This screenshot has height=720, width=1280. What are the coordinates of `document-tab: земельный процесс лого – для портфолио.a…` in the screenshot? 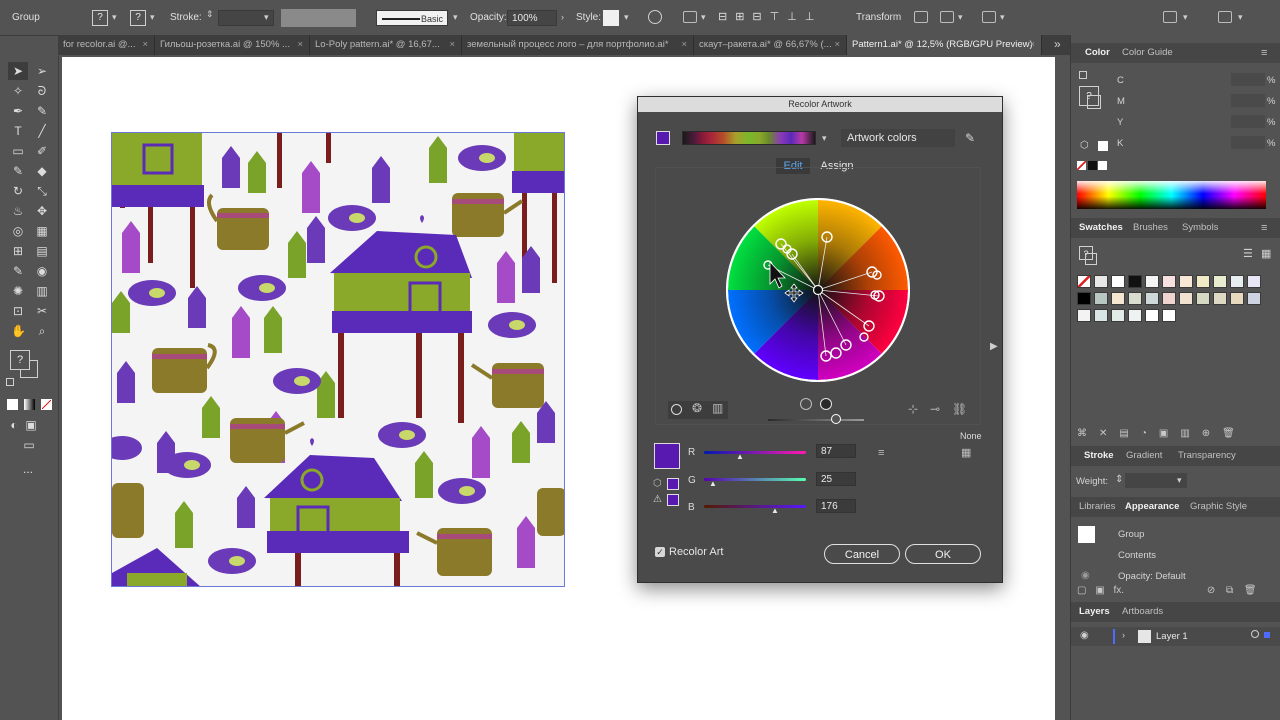 It's located at (578, 45).